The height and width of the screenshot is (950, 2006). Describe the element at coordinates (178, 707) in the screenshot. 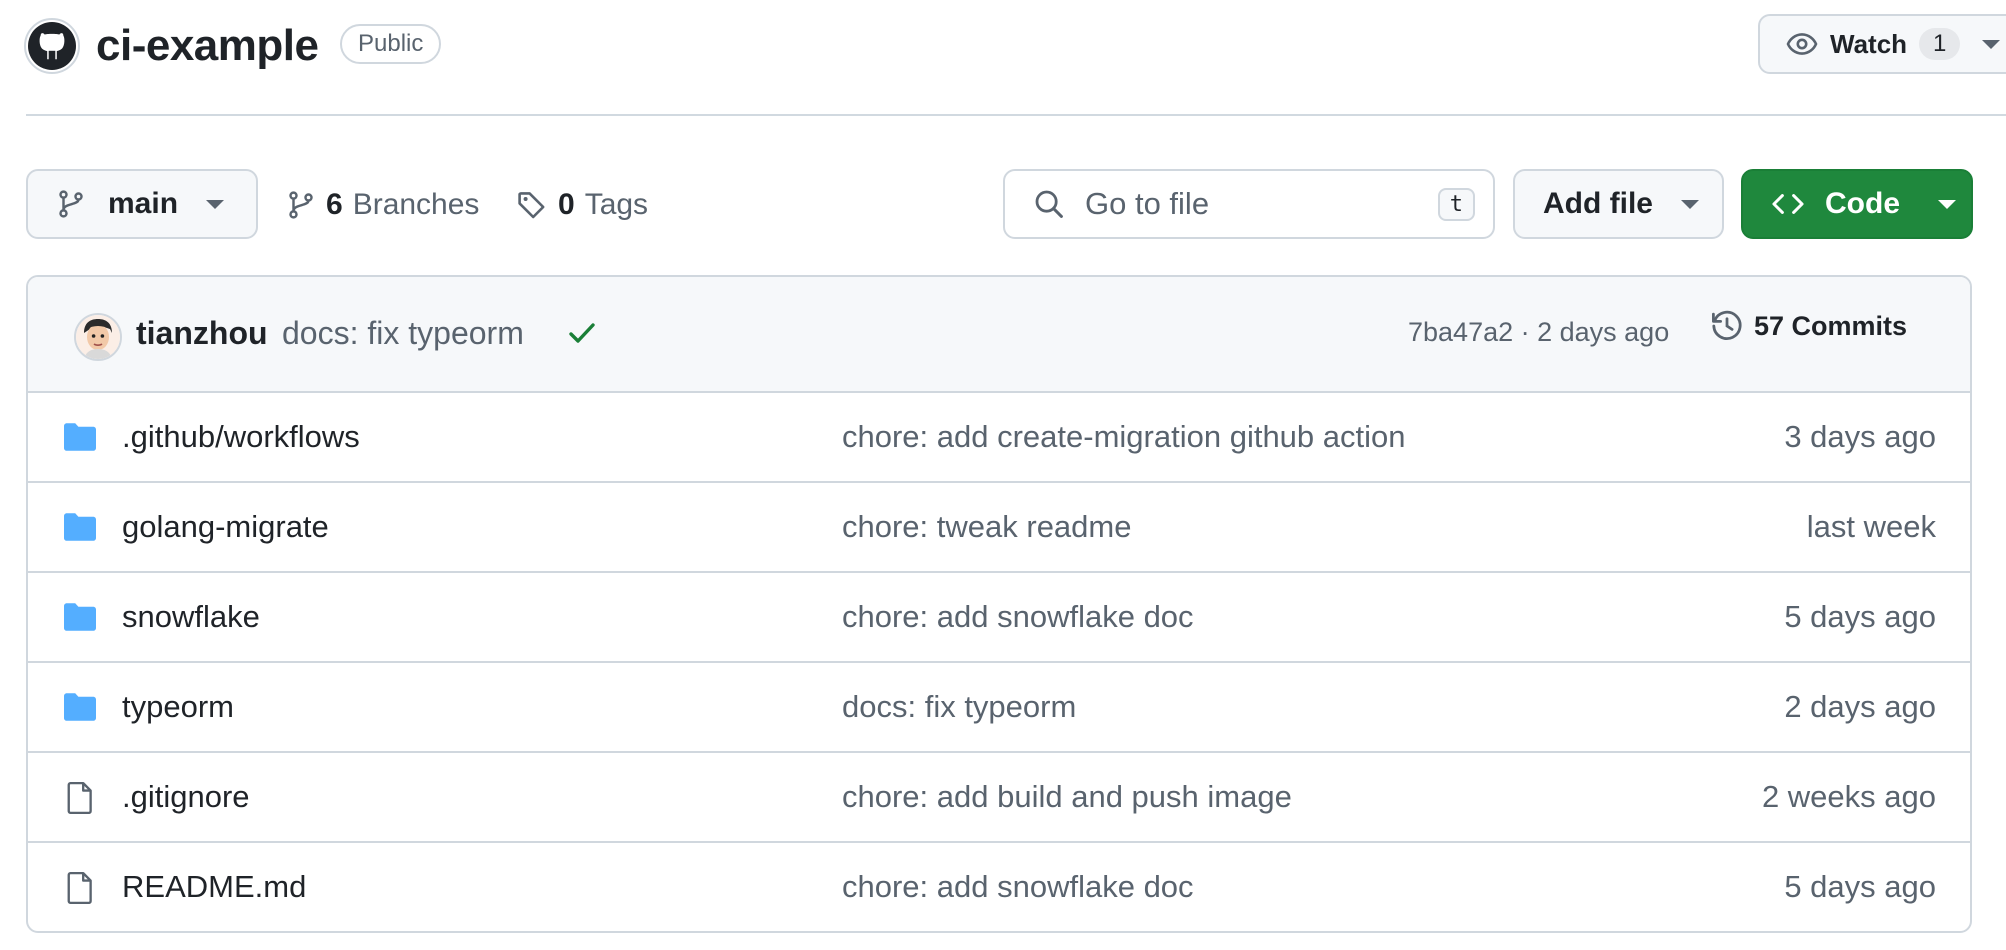

I see `file-name-link: typeorm` at that location.